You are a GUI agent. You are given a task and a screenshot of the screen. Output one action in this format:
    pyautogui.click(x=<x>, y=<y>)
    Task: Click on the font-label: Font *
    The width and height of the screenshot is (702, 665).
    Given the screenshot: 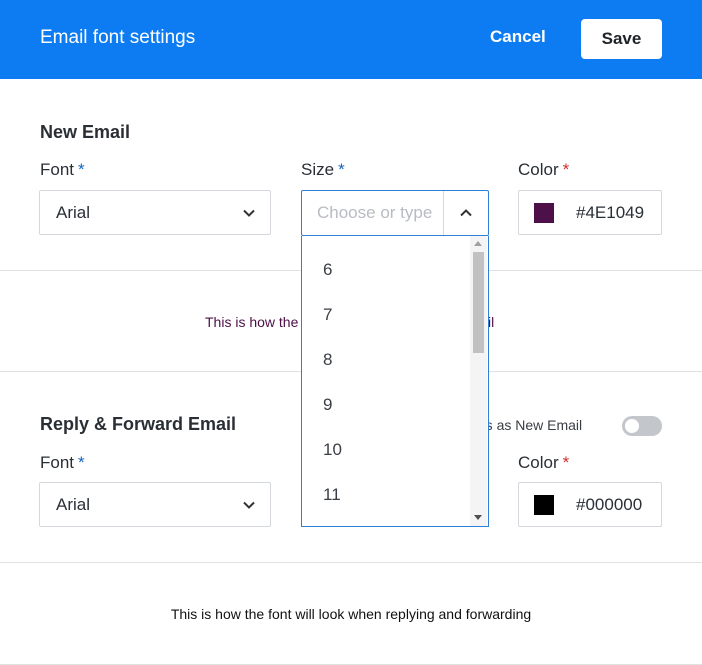 What is the action you would take?
    pyautogui.click(x=62, y=170)
    